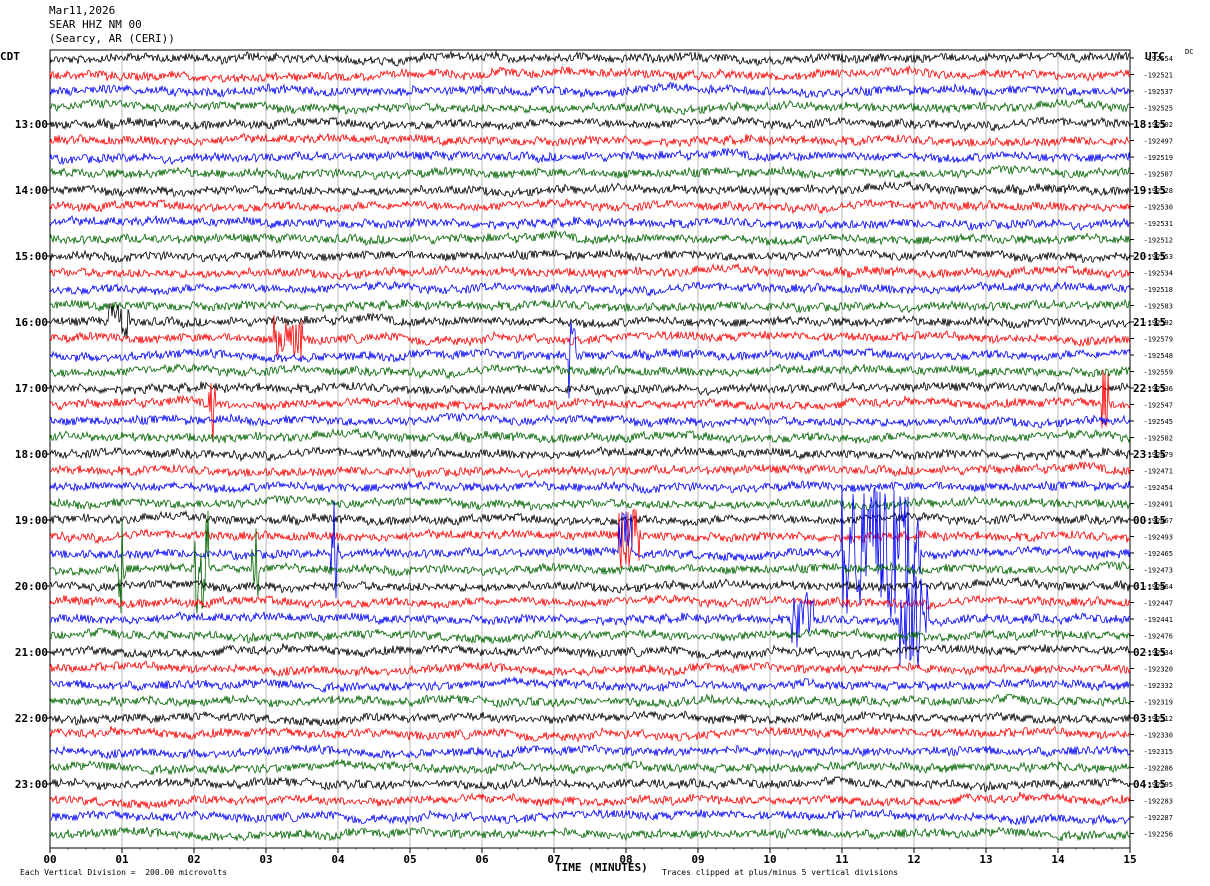  Describe the element at coordinates (31, 520) in the screenshot. I see `left-hour-label: 19:00` at that location.